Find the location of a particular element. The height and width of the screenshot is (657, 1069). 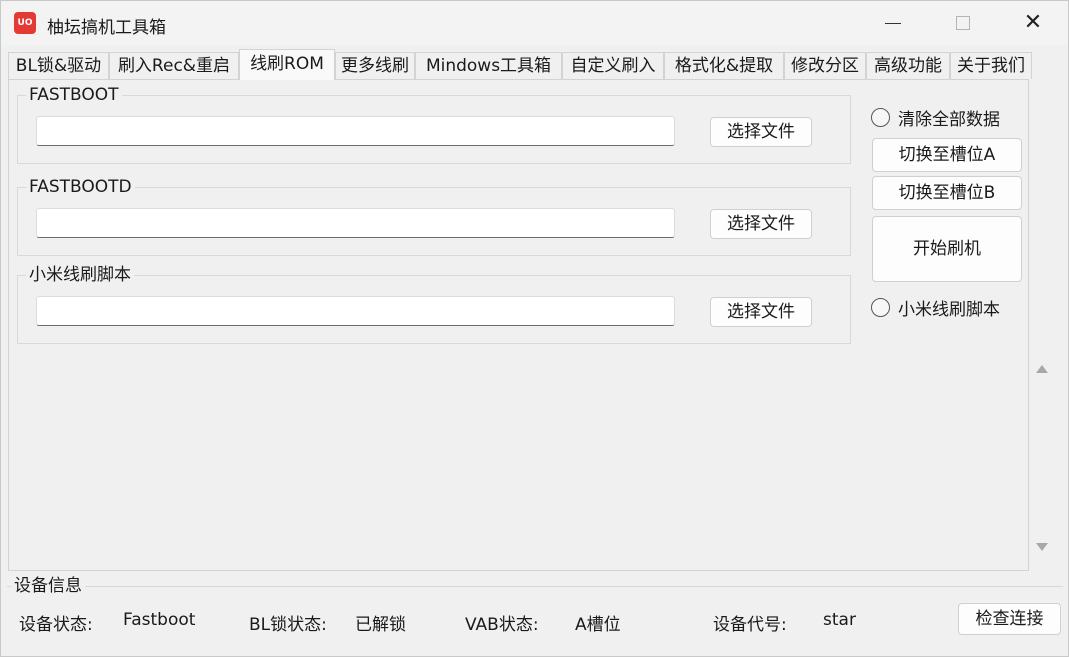

mi-script-path-input is located at coordinates (355, 311).